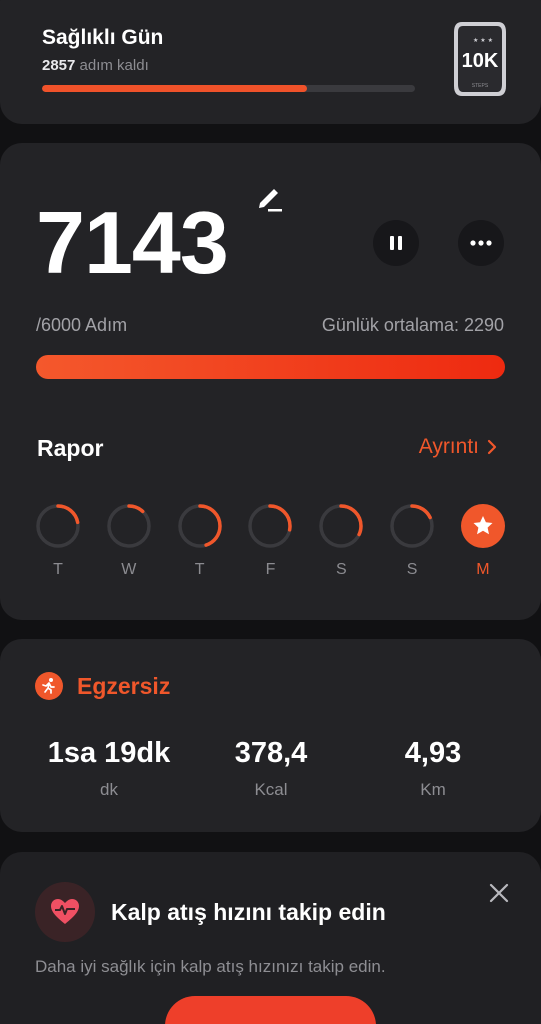  What do you see at coordinates (70, 448) in the screenshot?
I see `report-title: Rapor` at bounding box center [70, 448].